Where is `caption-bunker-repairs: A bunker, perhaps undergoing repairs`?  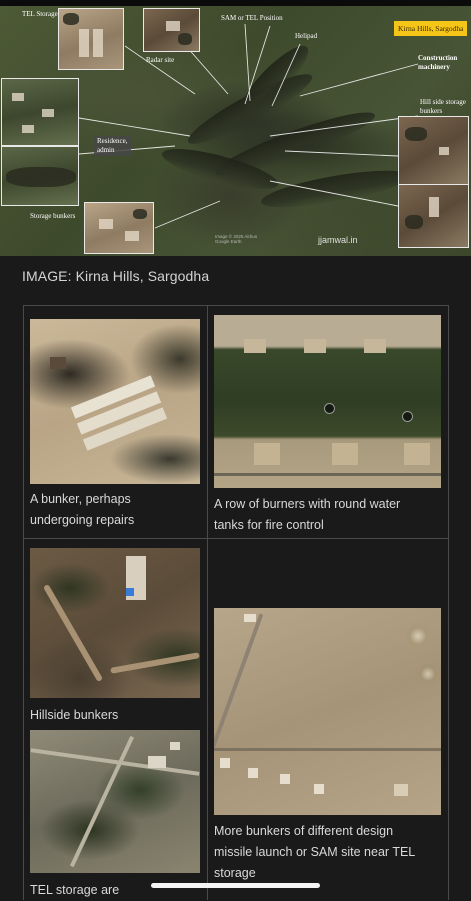 caption-bunker-repairs: A bunker, perhaps undergoing repairs is located at coordinates (82, 509).